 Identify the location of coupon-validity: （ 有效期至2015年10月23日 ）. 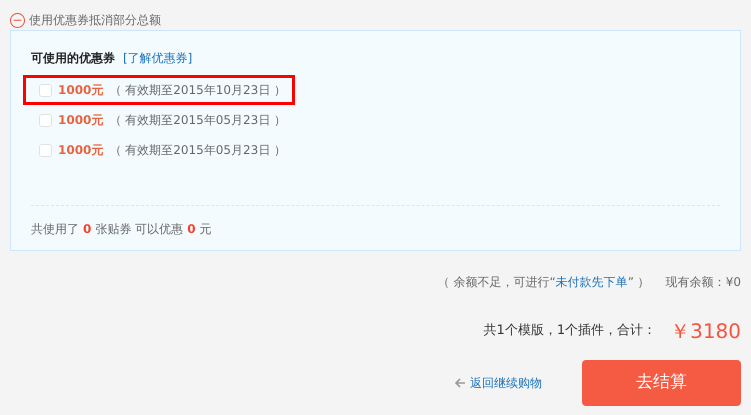
(197, 90).